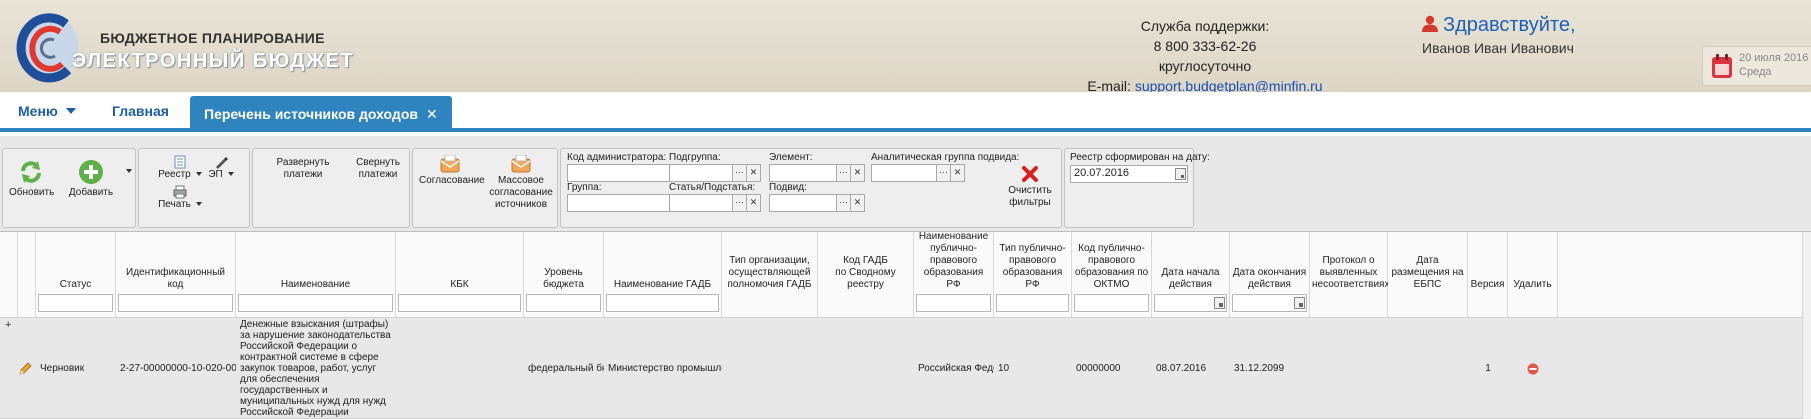 Image resolution: width=1811 pixels, height=419 pixels. What do you see at coordinates (175, 303) in the screenshot?
I see `id-code-filter-input` at bounding box center [175, 303].